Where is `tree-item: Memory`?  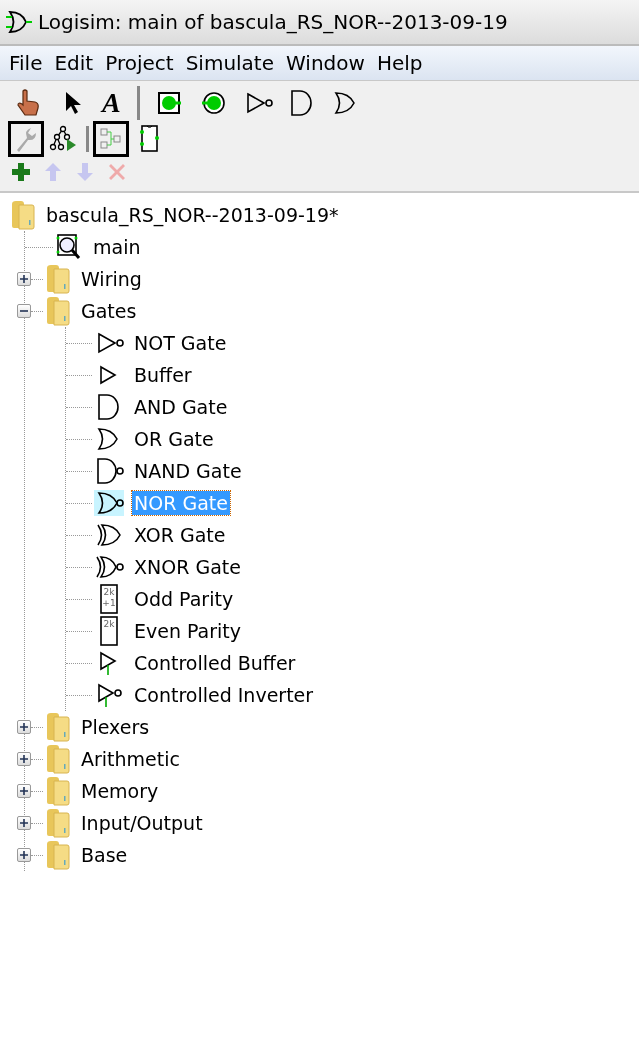
tree-item: Memory is located at coordinates (120, 791).